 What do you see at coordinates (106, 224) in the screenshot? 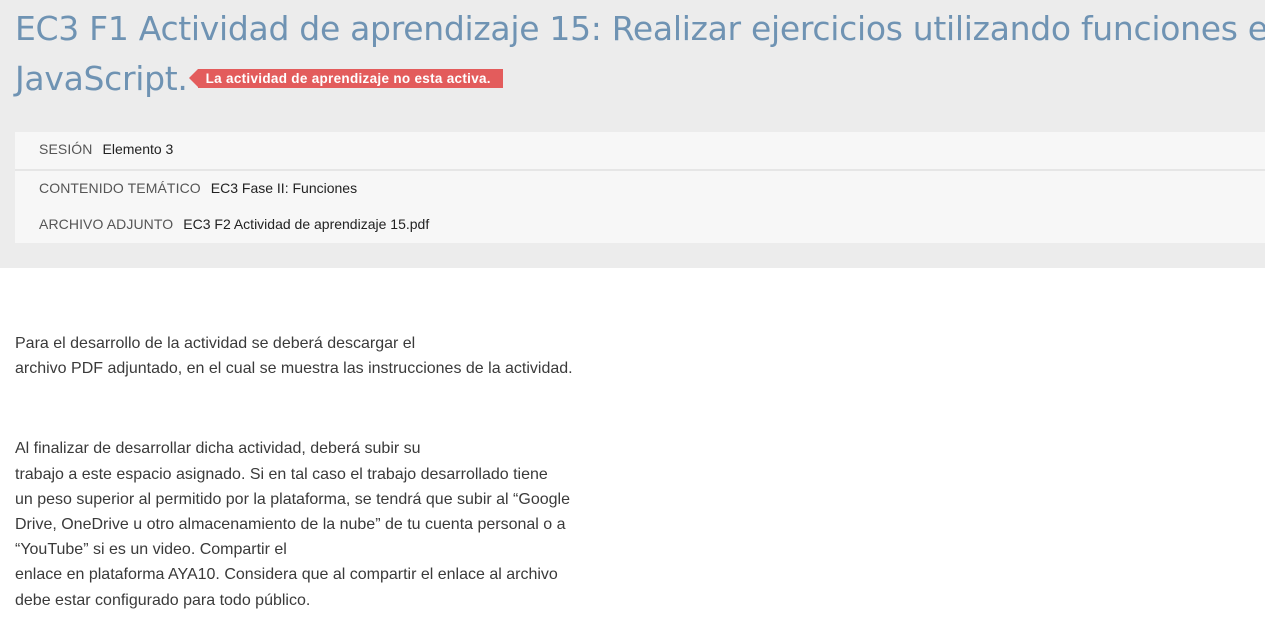
I see `attachment-label: ARCHIVO ADJUNTO` at bounding box center [106, 224].